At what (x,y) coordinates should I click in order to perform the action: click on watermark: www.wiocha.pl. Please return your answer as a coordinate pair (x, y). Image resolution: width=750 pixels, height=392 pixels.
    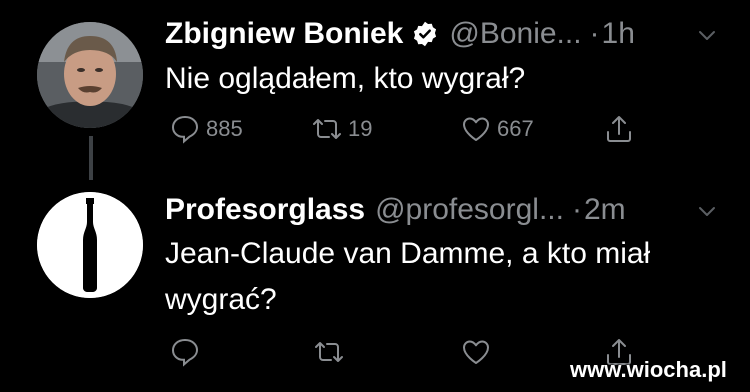
    Looking at the image, I should click on (648, 369).